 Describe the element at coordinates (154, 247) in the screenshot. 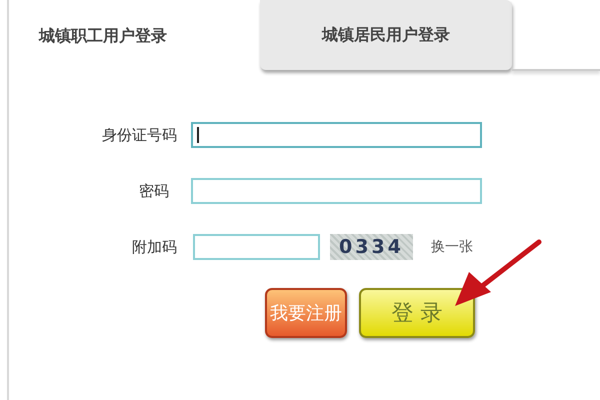

I see `field-label: 附加码` at that location.